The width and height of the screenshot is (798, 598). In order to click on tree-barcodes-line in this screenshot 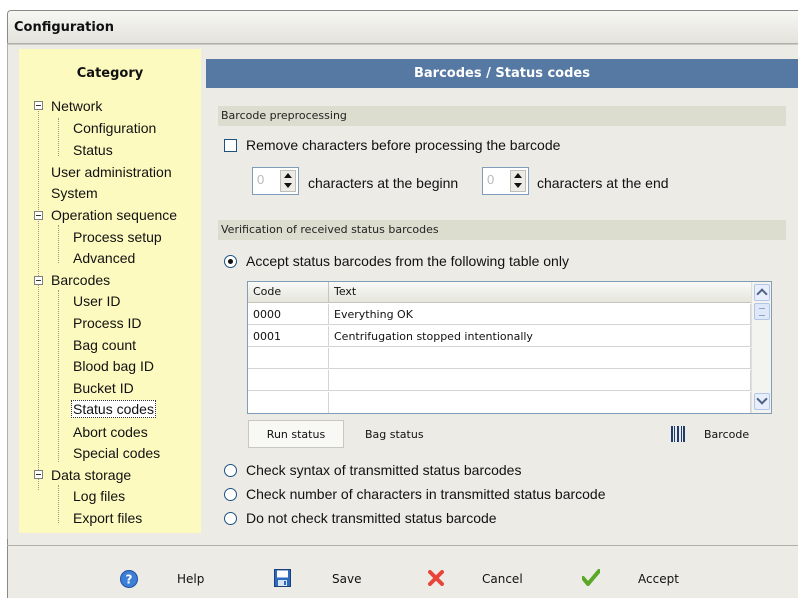, I will do `click(58, 376)`.